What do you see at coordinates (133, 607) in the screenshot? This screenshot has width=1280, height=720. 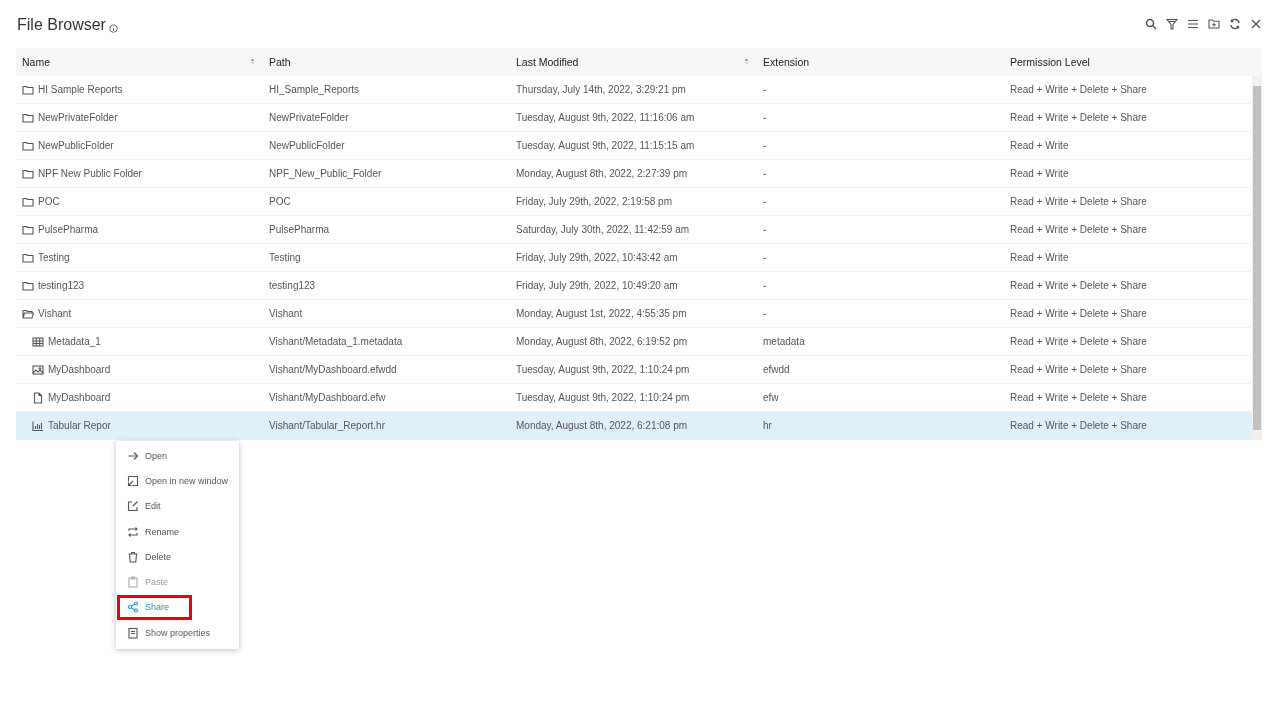 I see `share-icon` at bounding box center [133, 607].